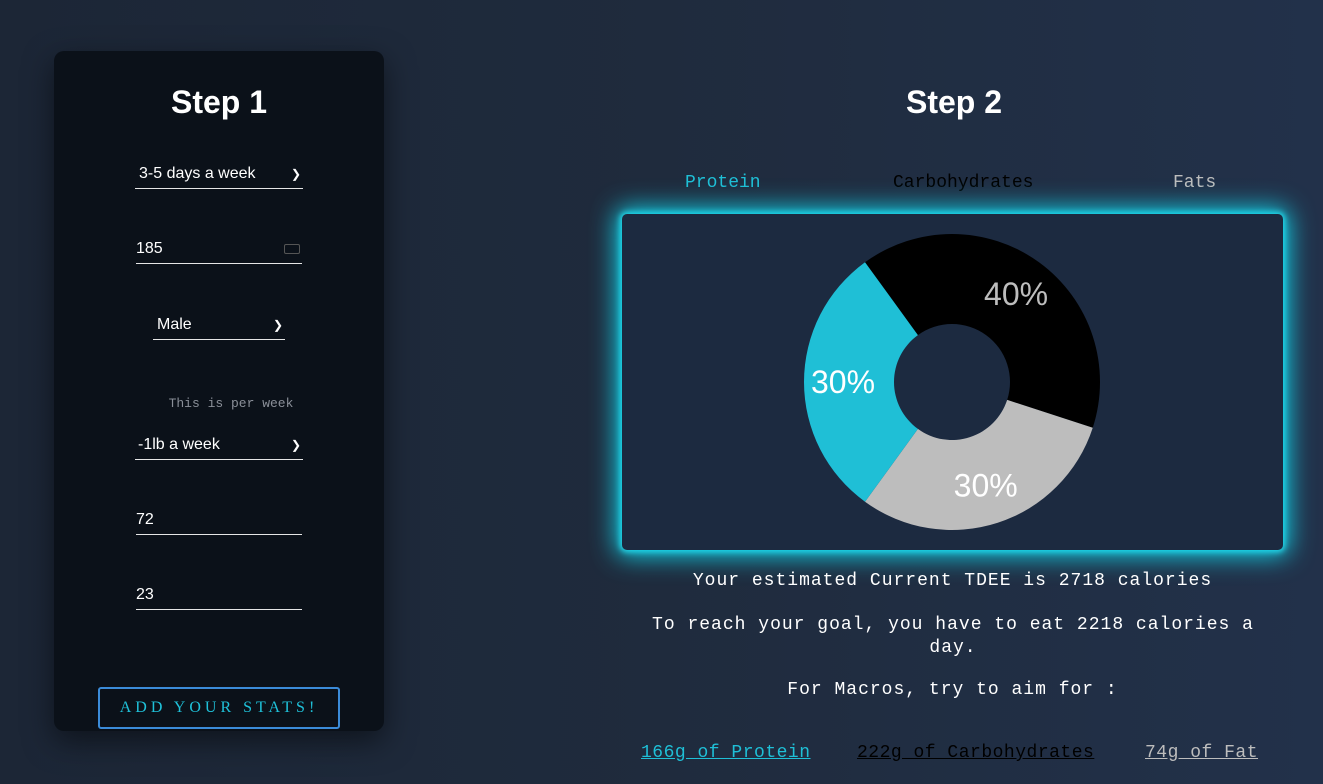 The width and height of the screenshot is (1323, 784). I want to click on spinner-icon, so click(292, 248).